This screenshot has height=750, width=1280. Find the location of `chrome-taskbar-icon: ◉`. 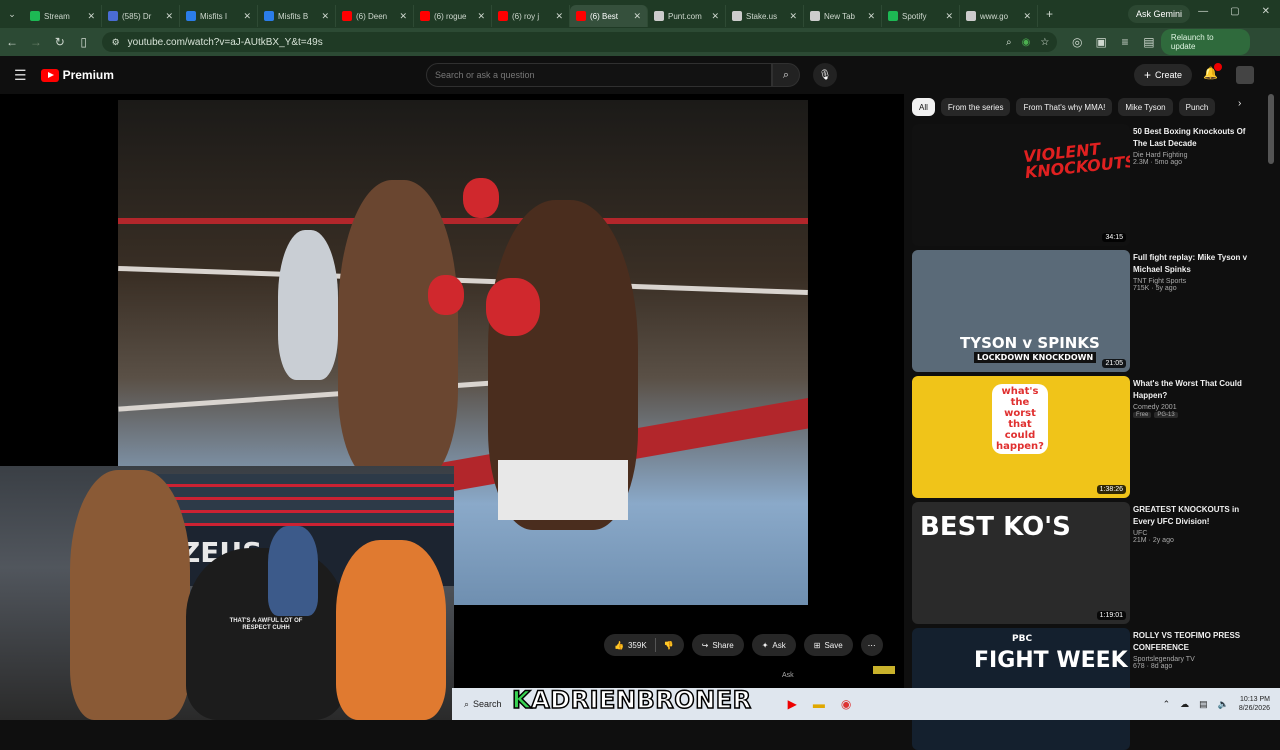

chrome-taskbar-icon: ◉ is located at coordinates (846, 704).